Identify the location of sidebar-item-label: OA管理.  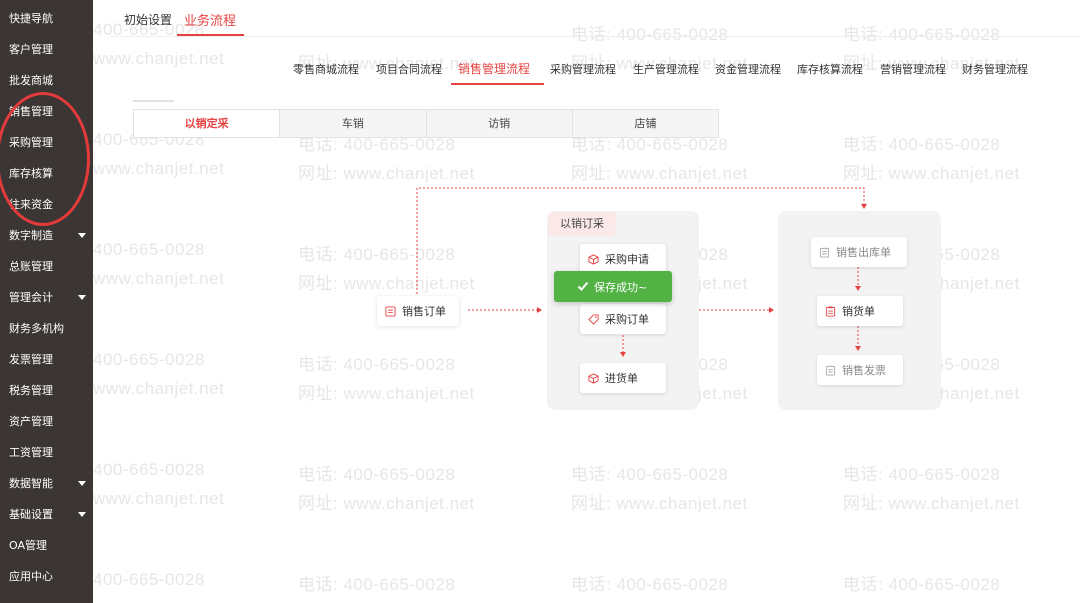
(28, 545).